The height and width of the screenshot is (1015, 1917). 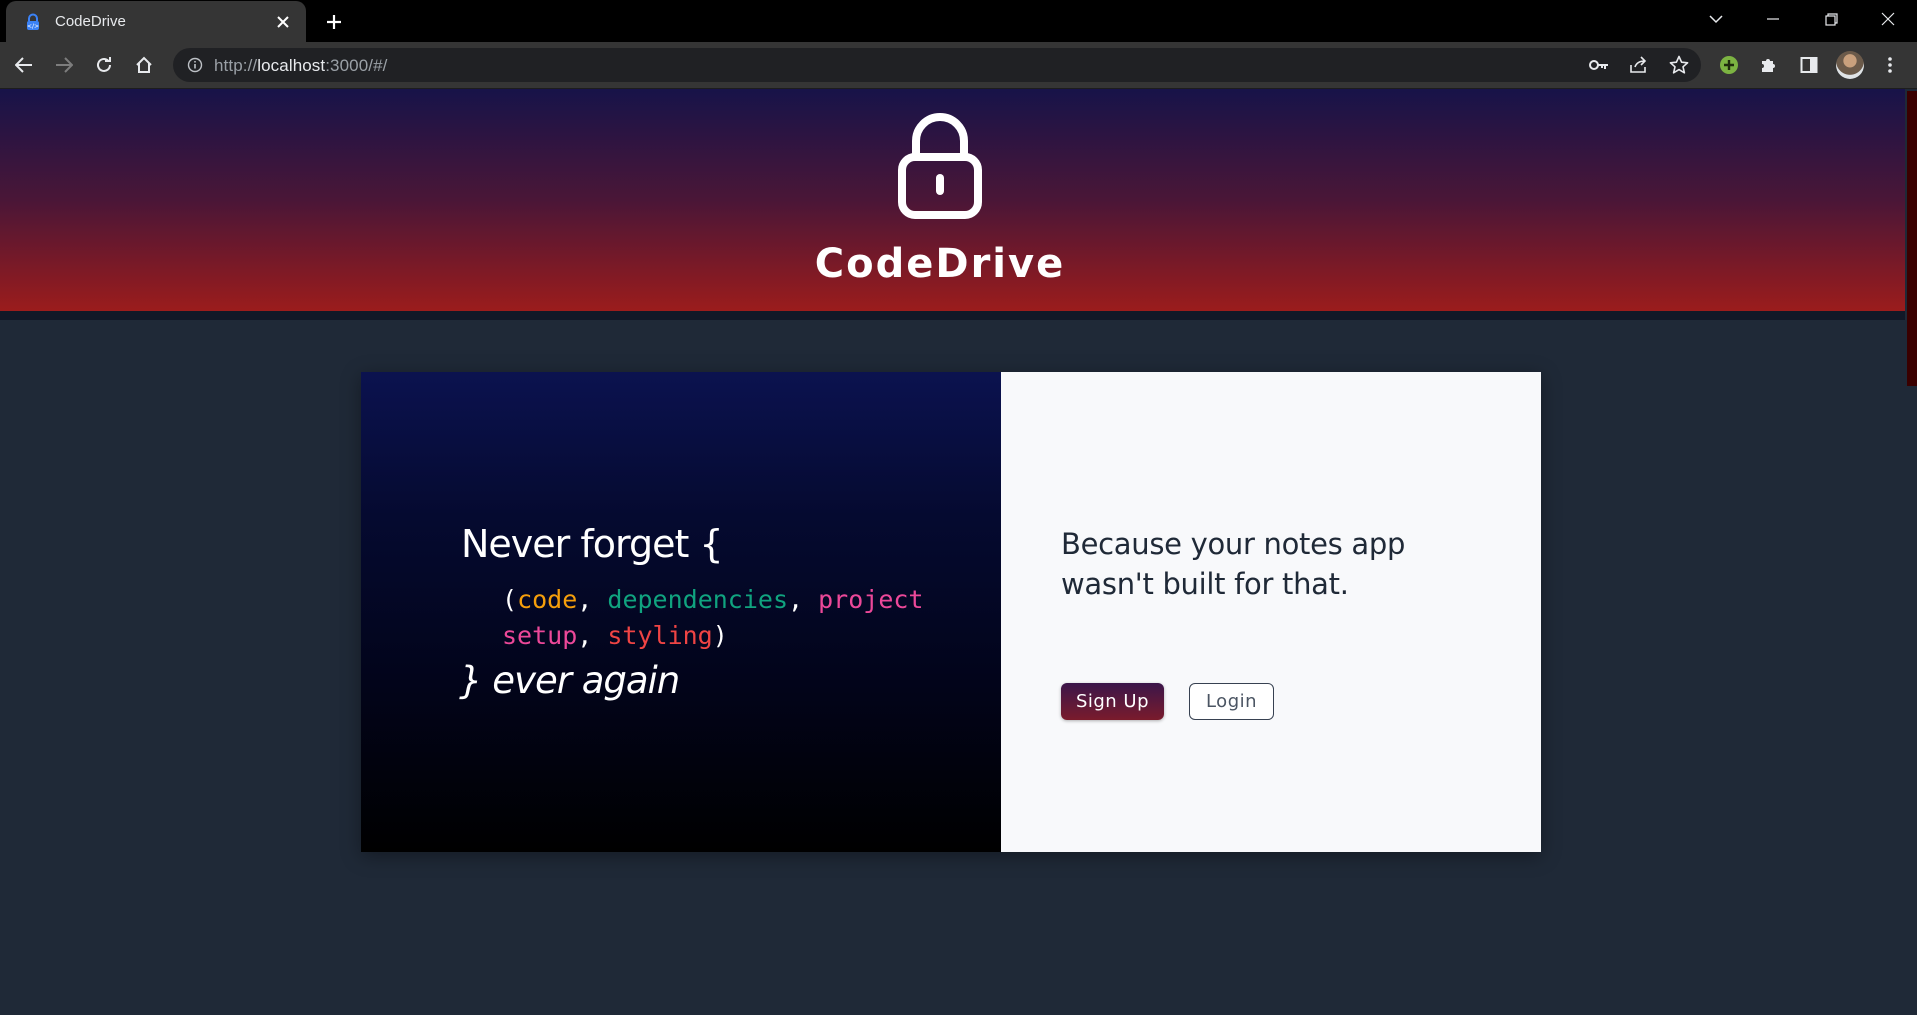 What do you see at coordinates (104, 65) in the screenshot?
I see `reload-icon` at bounding box center [104, 65].